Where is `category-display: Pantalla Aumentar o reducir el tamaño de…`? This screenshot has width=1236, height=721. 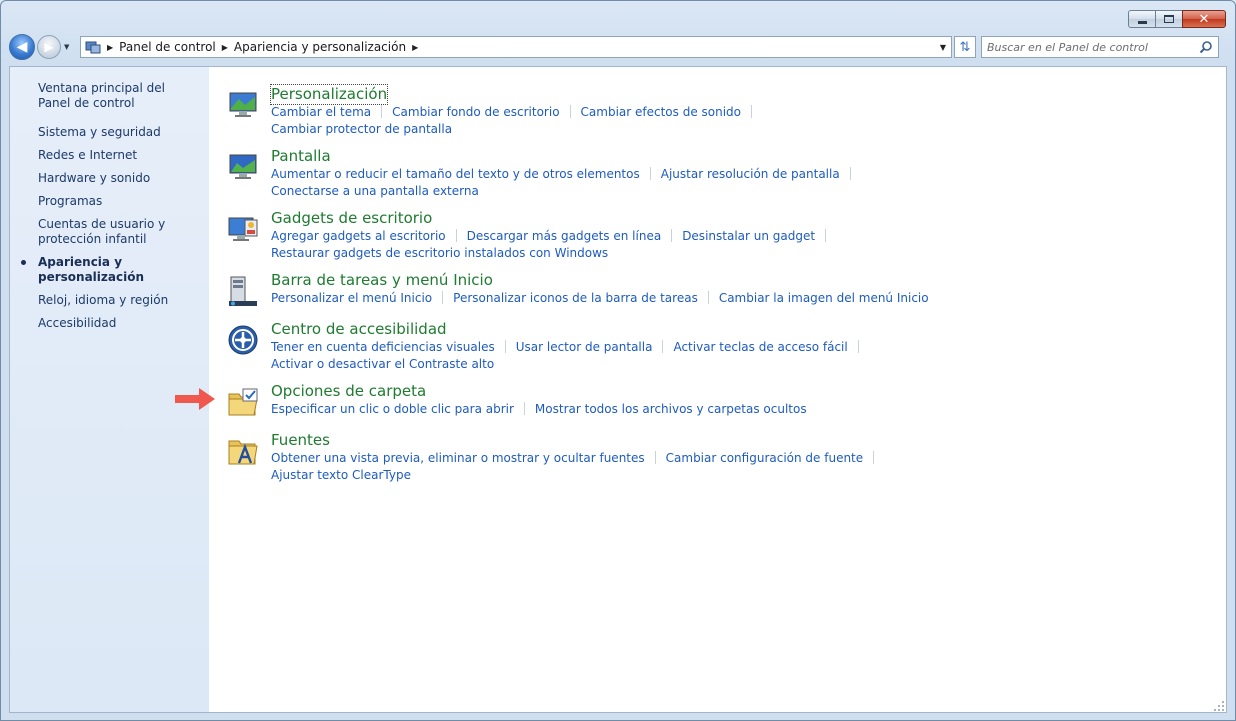 category-display: Pantalla Aumentar o reducir el tamaño de… is located at coordinates (717, 173).